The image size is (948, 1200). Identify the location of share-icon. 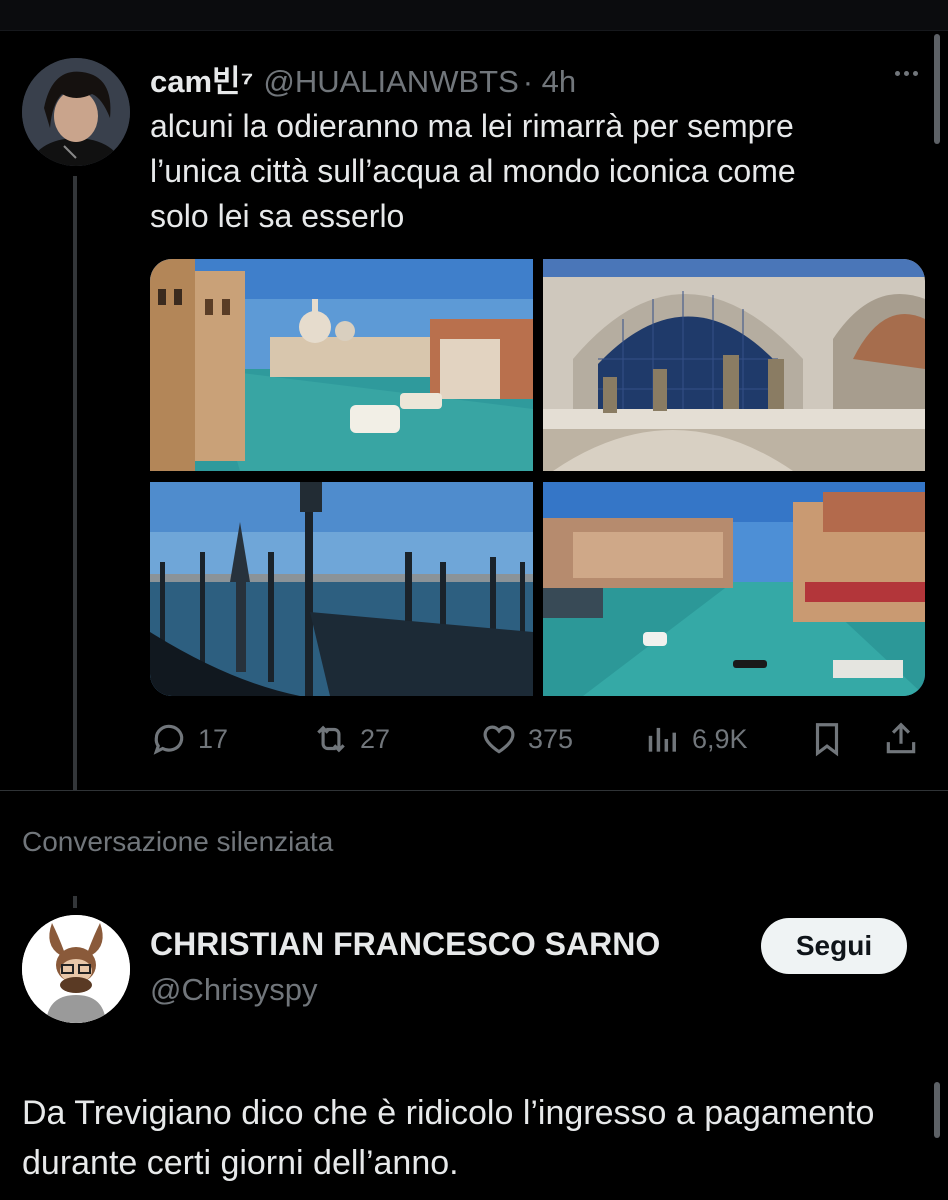
(901, 738).